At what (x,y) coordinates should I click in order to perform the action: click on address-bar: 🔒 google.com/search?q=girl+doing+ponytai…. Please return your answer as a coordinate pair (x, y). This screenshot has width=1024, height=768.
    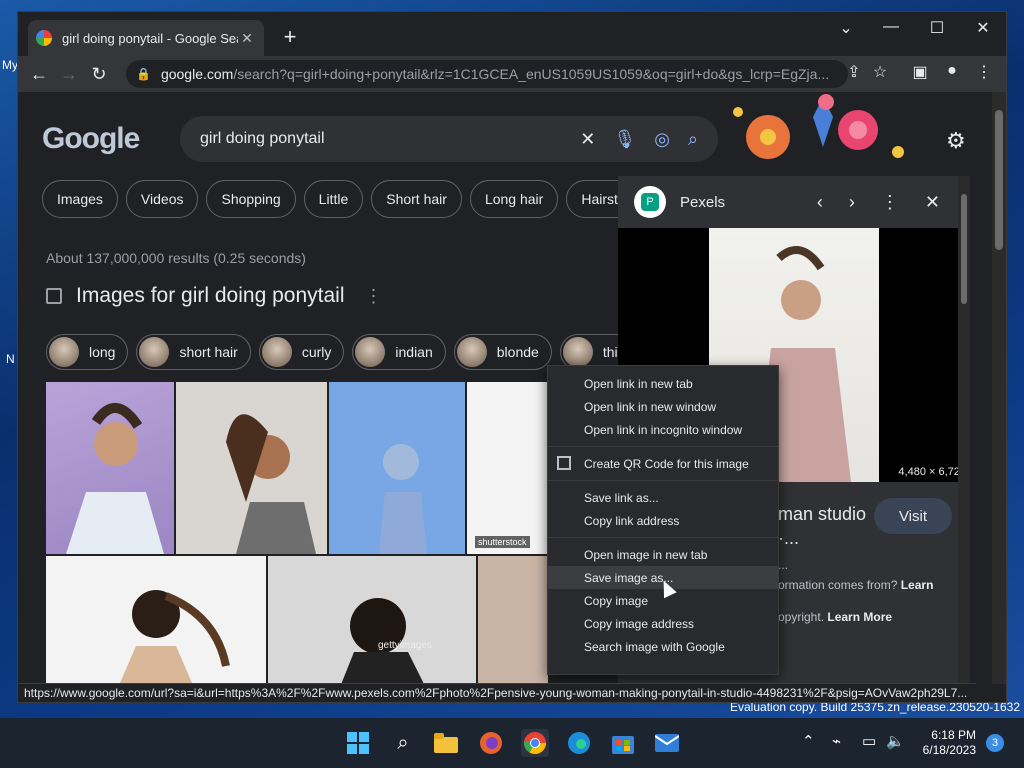
    Looking at the image, I should click on (487, 74).